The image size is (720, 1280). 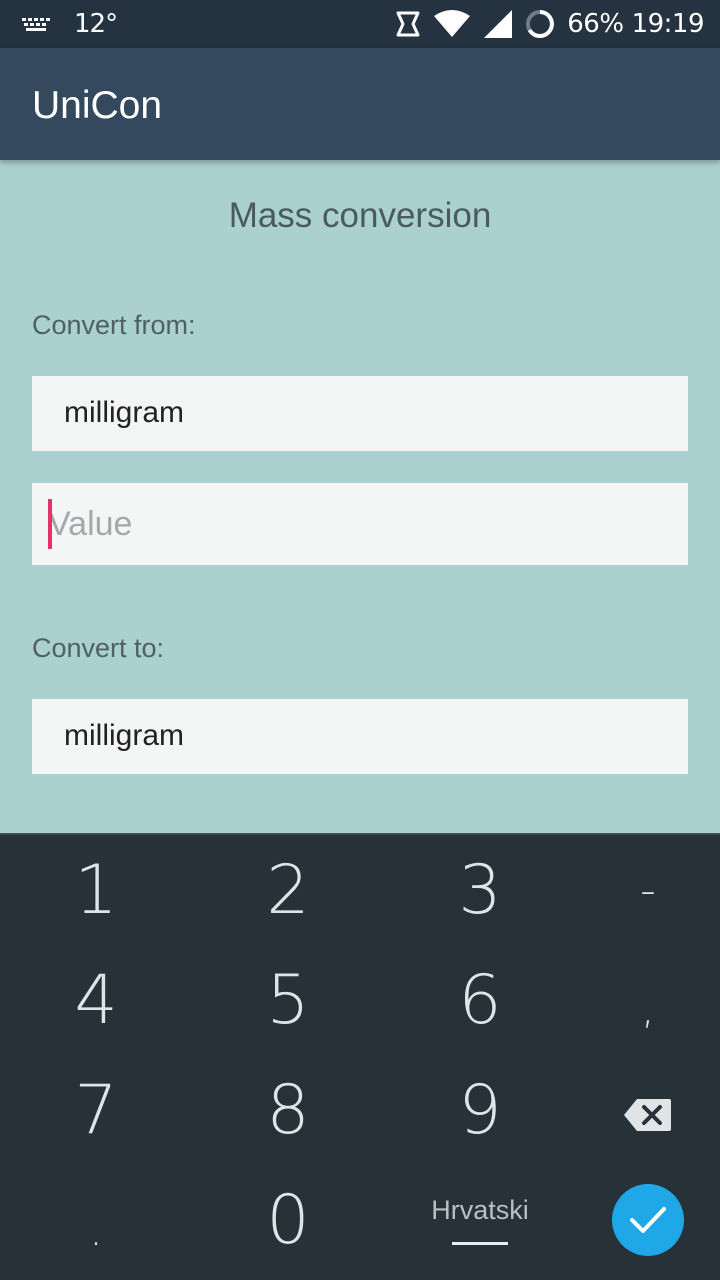 I want to click on language-switch-key: Hrvatski, so click(x=480, y=1220).